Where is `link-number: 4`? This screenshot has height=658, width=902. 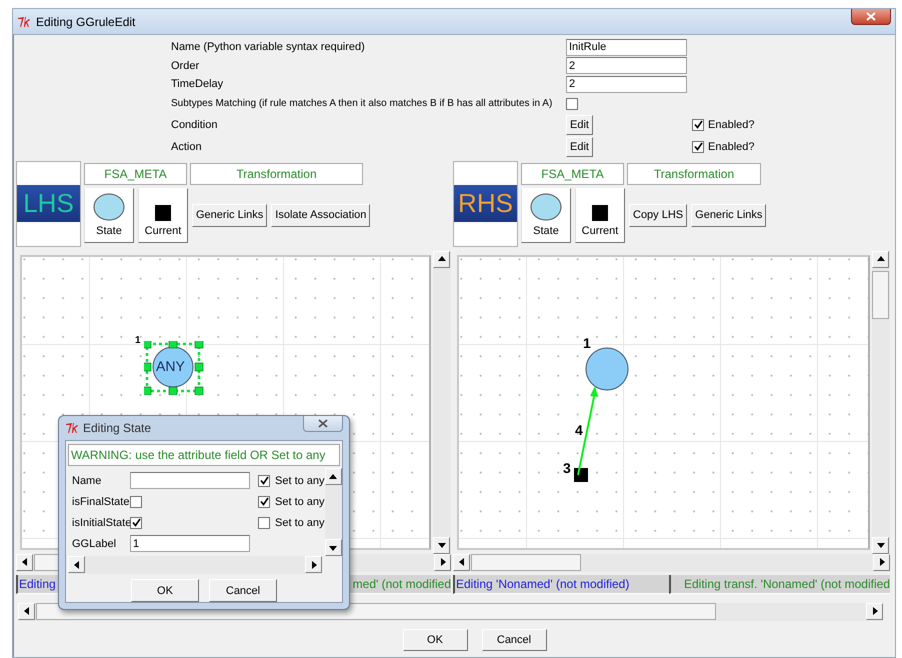 link-number: 4 is located at coordinates (579, 430).